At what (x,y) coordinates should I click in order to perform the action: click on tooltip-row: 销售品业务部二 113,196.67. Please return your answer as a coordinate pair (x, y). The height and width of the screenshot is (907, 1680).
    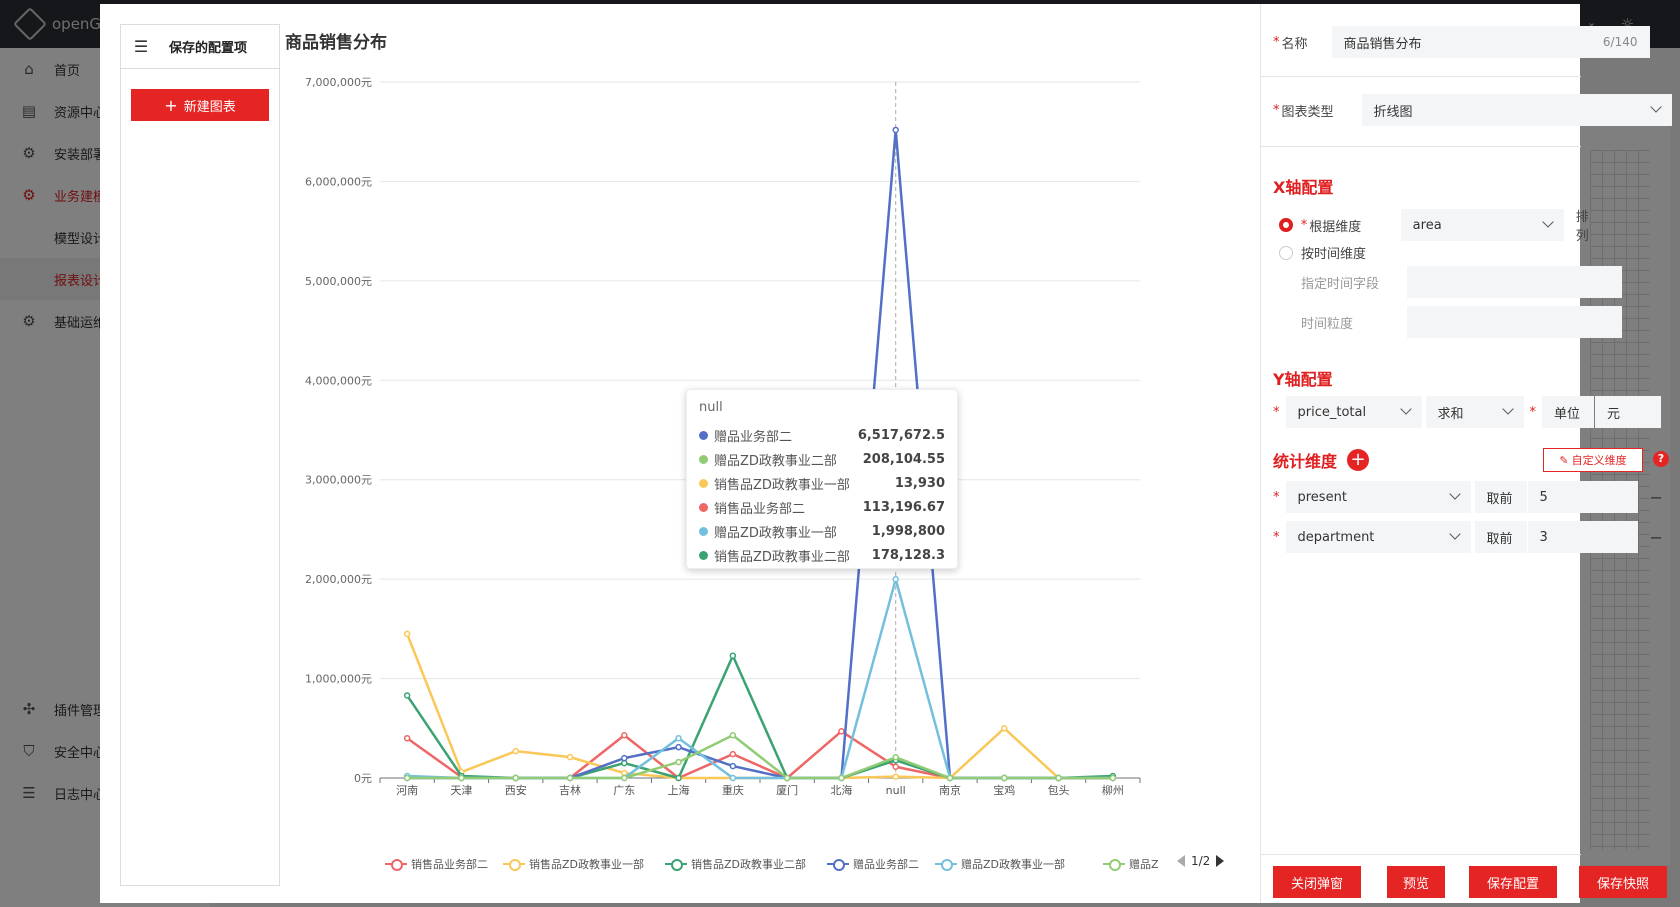
    Looking at the image, I should click on (822, 507).